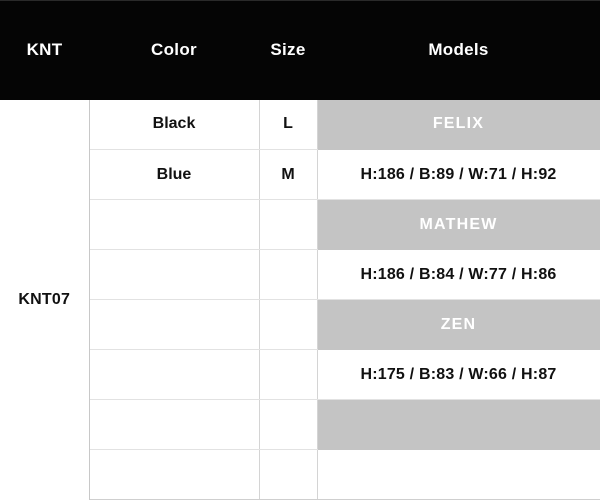 This screenshot has height=500, width=600. I want to click on column-header-color: Color, so click(174, 50).